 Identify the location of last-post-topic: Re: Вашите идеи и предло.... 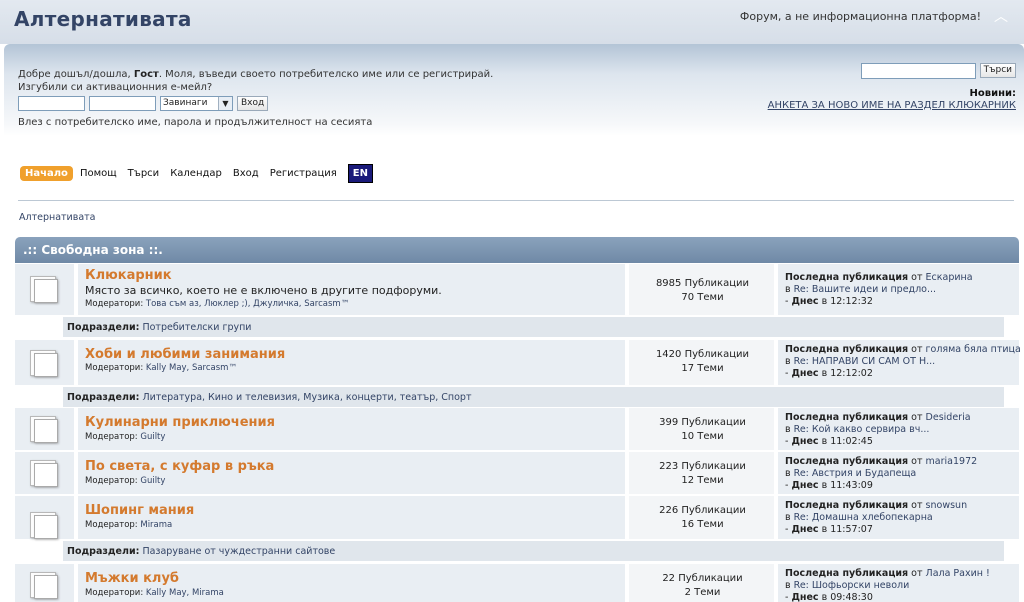
(865, 289).